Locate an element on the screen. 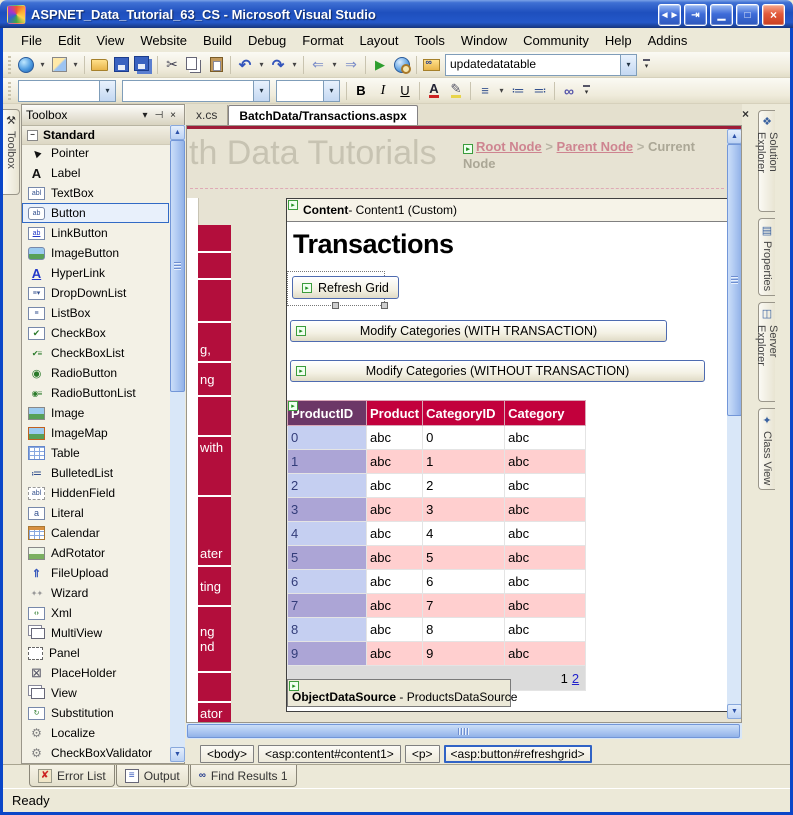 The height and width of the screenshot is (815, 793). toolbox-item-table: Table is located at coordinates (95, 453).